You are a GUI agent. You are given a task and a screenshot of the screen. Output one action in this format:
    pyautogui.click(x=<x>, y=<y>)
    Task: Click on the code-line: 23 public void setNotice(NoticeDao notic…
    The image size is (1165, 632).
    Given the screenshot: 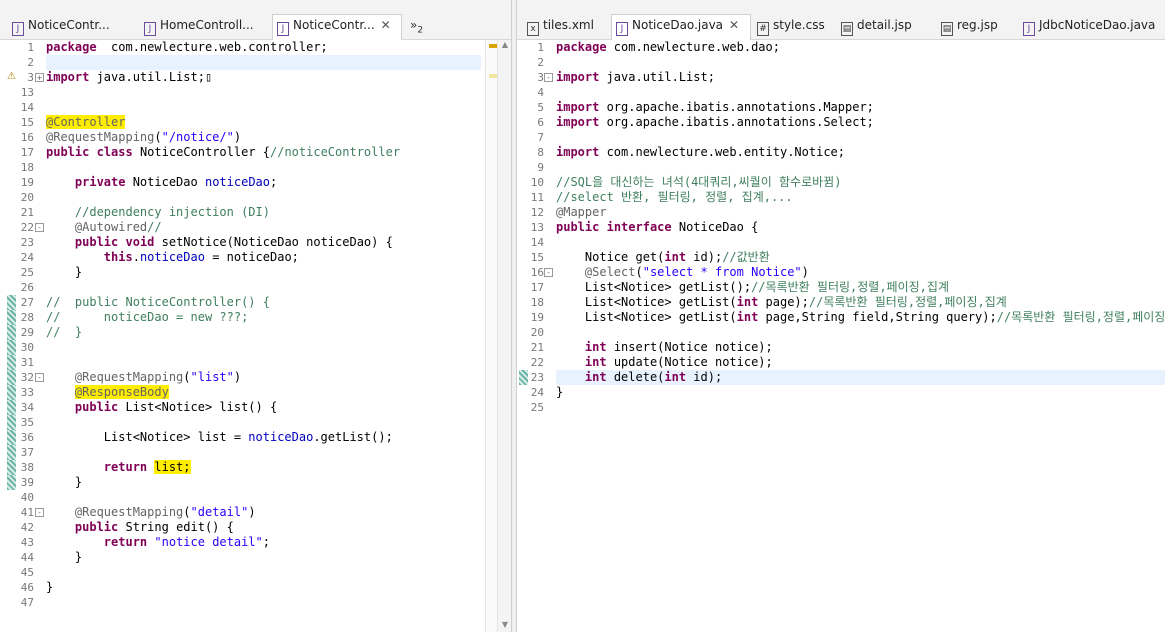 What is the action you would take?
    pyautogui.click(x=240, y=242)
    